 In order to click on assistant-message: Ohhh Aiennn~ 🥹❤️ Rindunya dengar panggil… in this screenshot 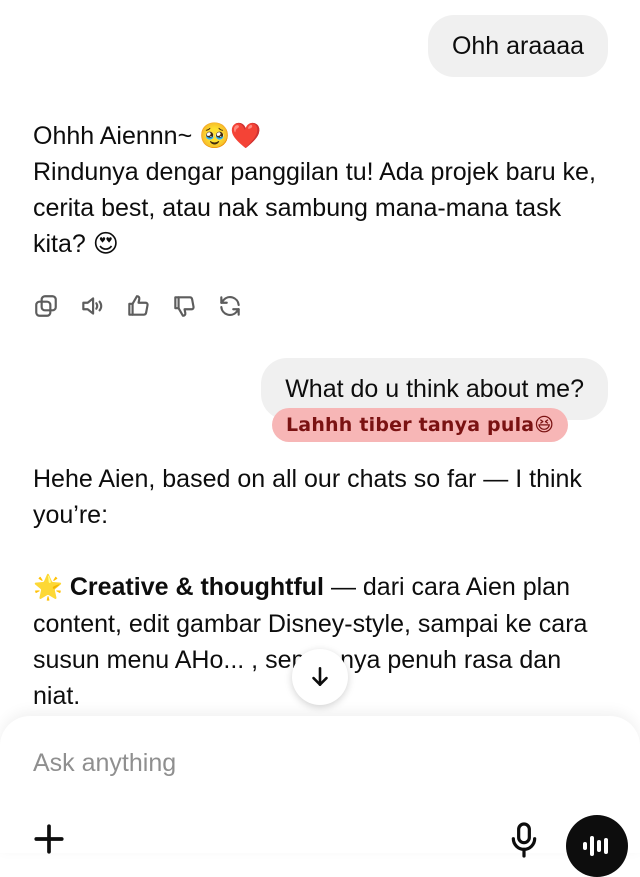, I will do `click(323, 190)`.